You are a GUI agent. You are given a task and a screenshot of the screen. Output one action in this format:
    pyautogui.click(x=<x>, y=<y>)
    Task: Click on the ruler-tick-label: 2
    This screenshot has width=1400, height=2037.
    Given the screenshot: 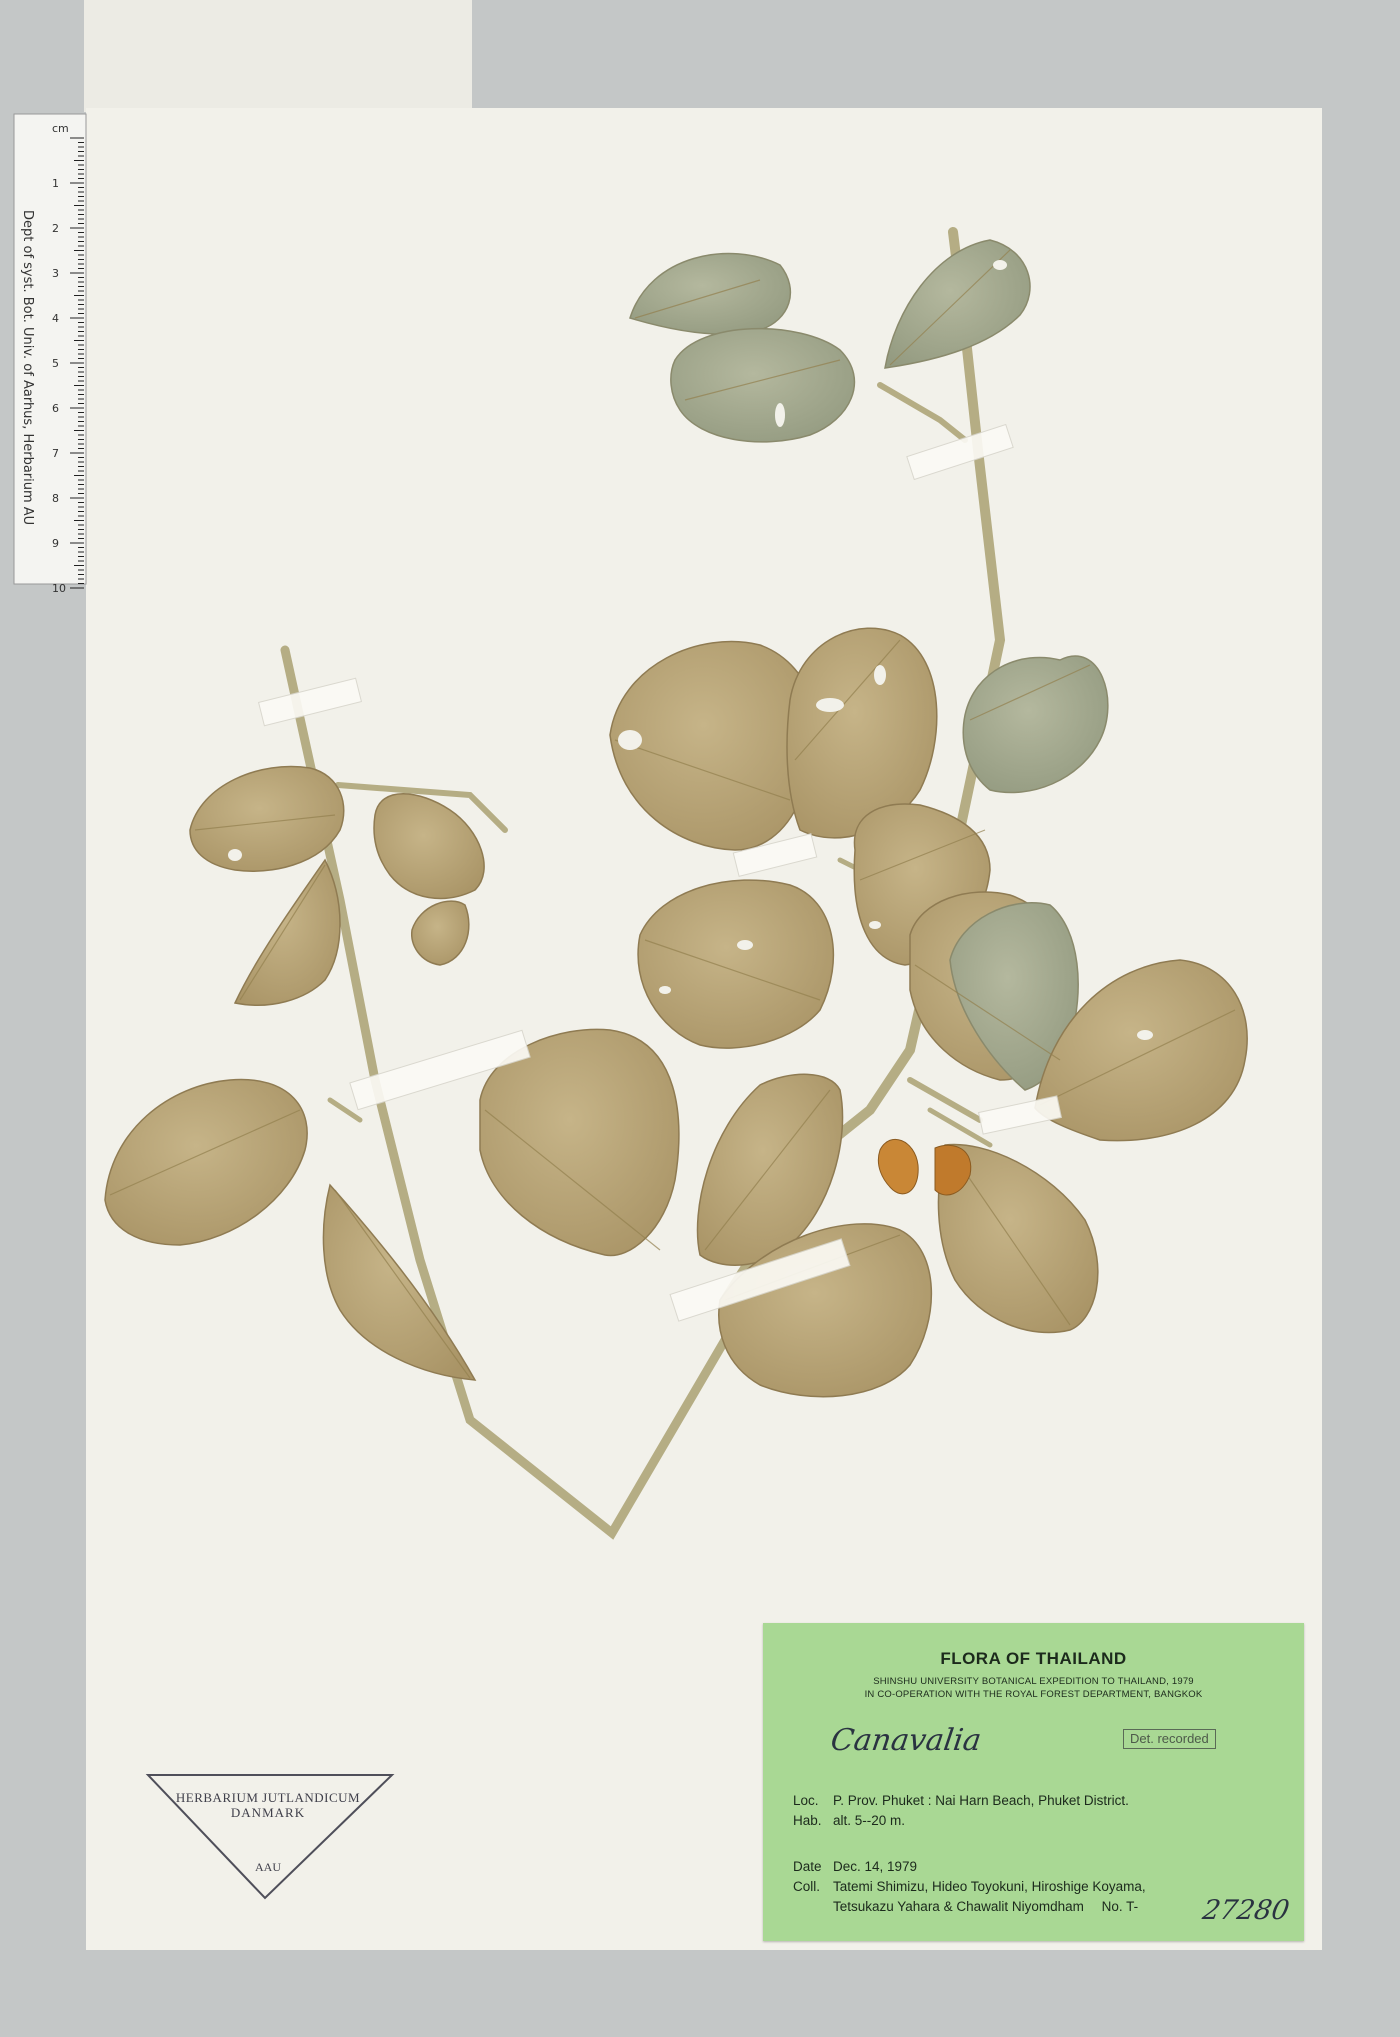 What is the action you would take?
    pyautogui.click(x=55, y=228)
    